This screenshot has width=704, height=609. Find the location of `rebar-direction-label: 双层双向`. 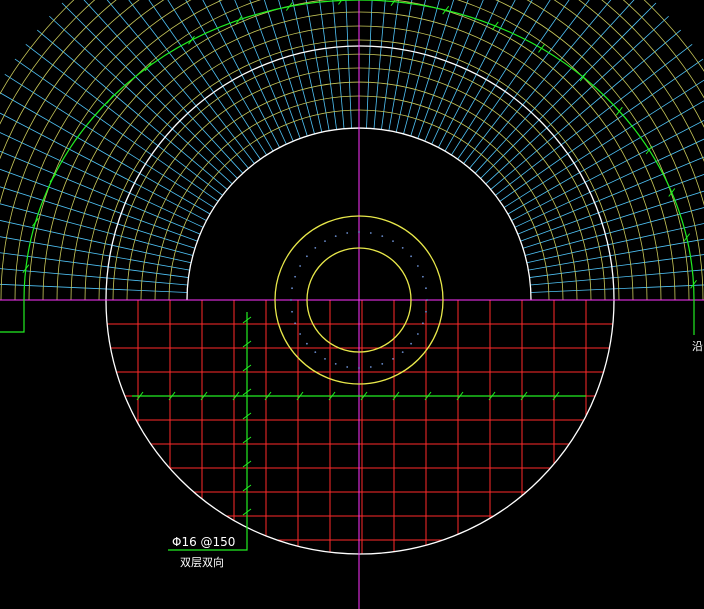

rebar-direction-label: 双层双向 is located at coordinates (202, 562).